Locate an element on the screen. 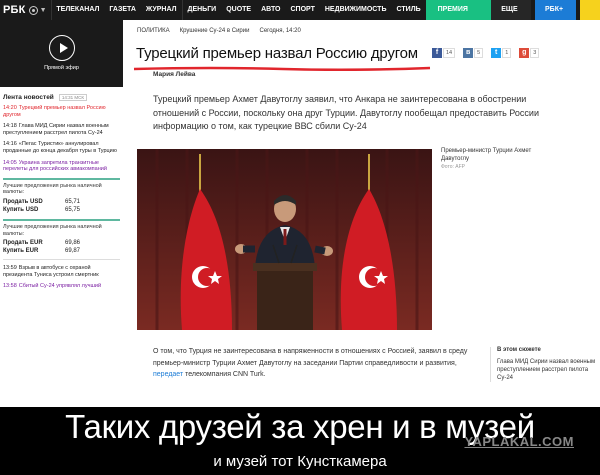 This screenshot has width=600, height=475. photo-source: Фото: AFP is located at coordinates (453, 167).